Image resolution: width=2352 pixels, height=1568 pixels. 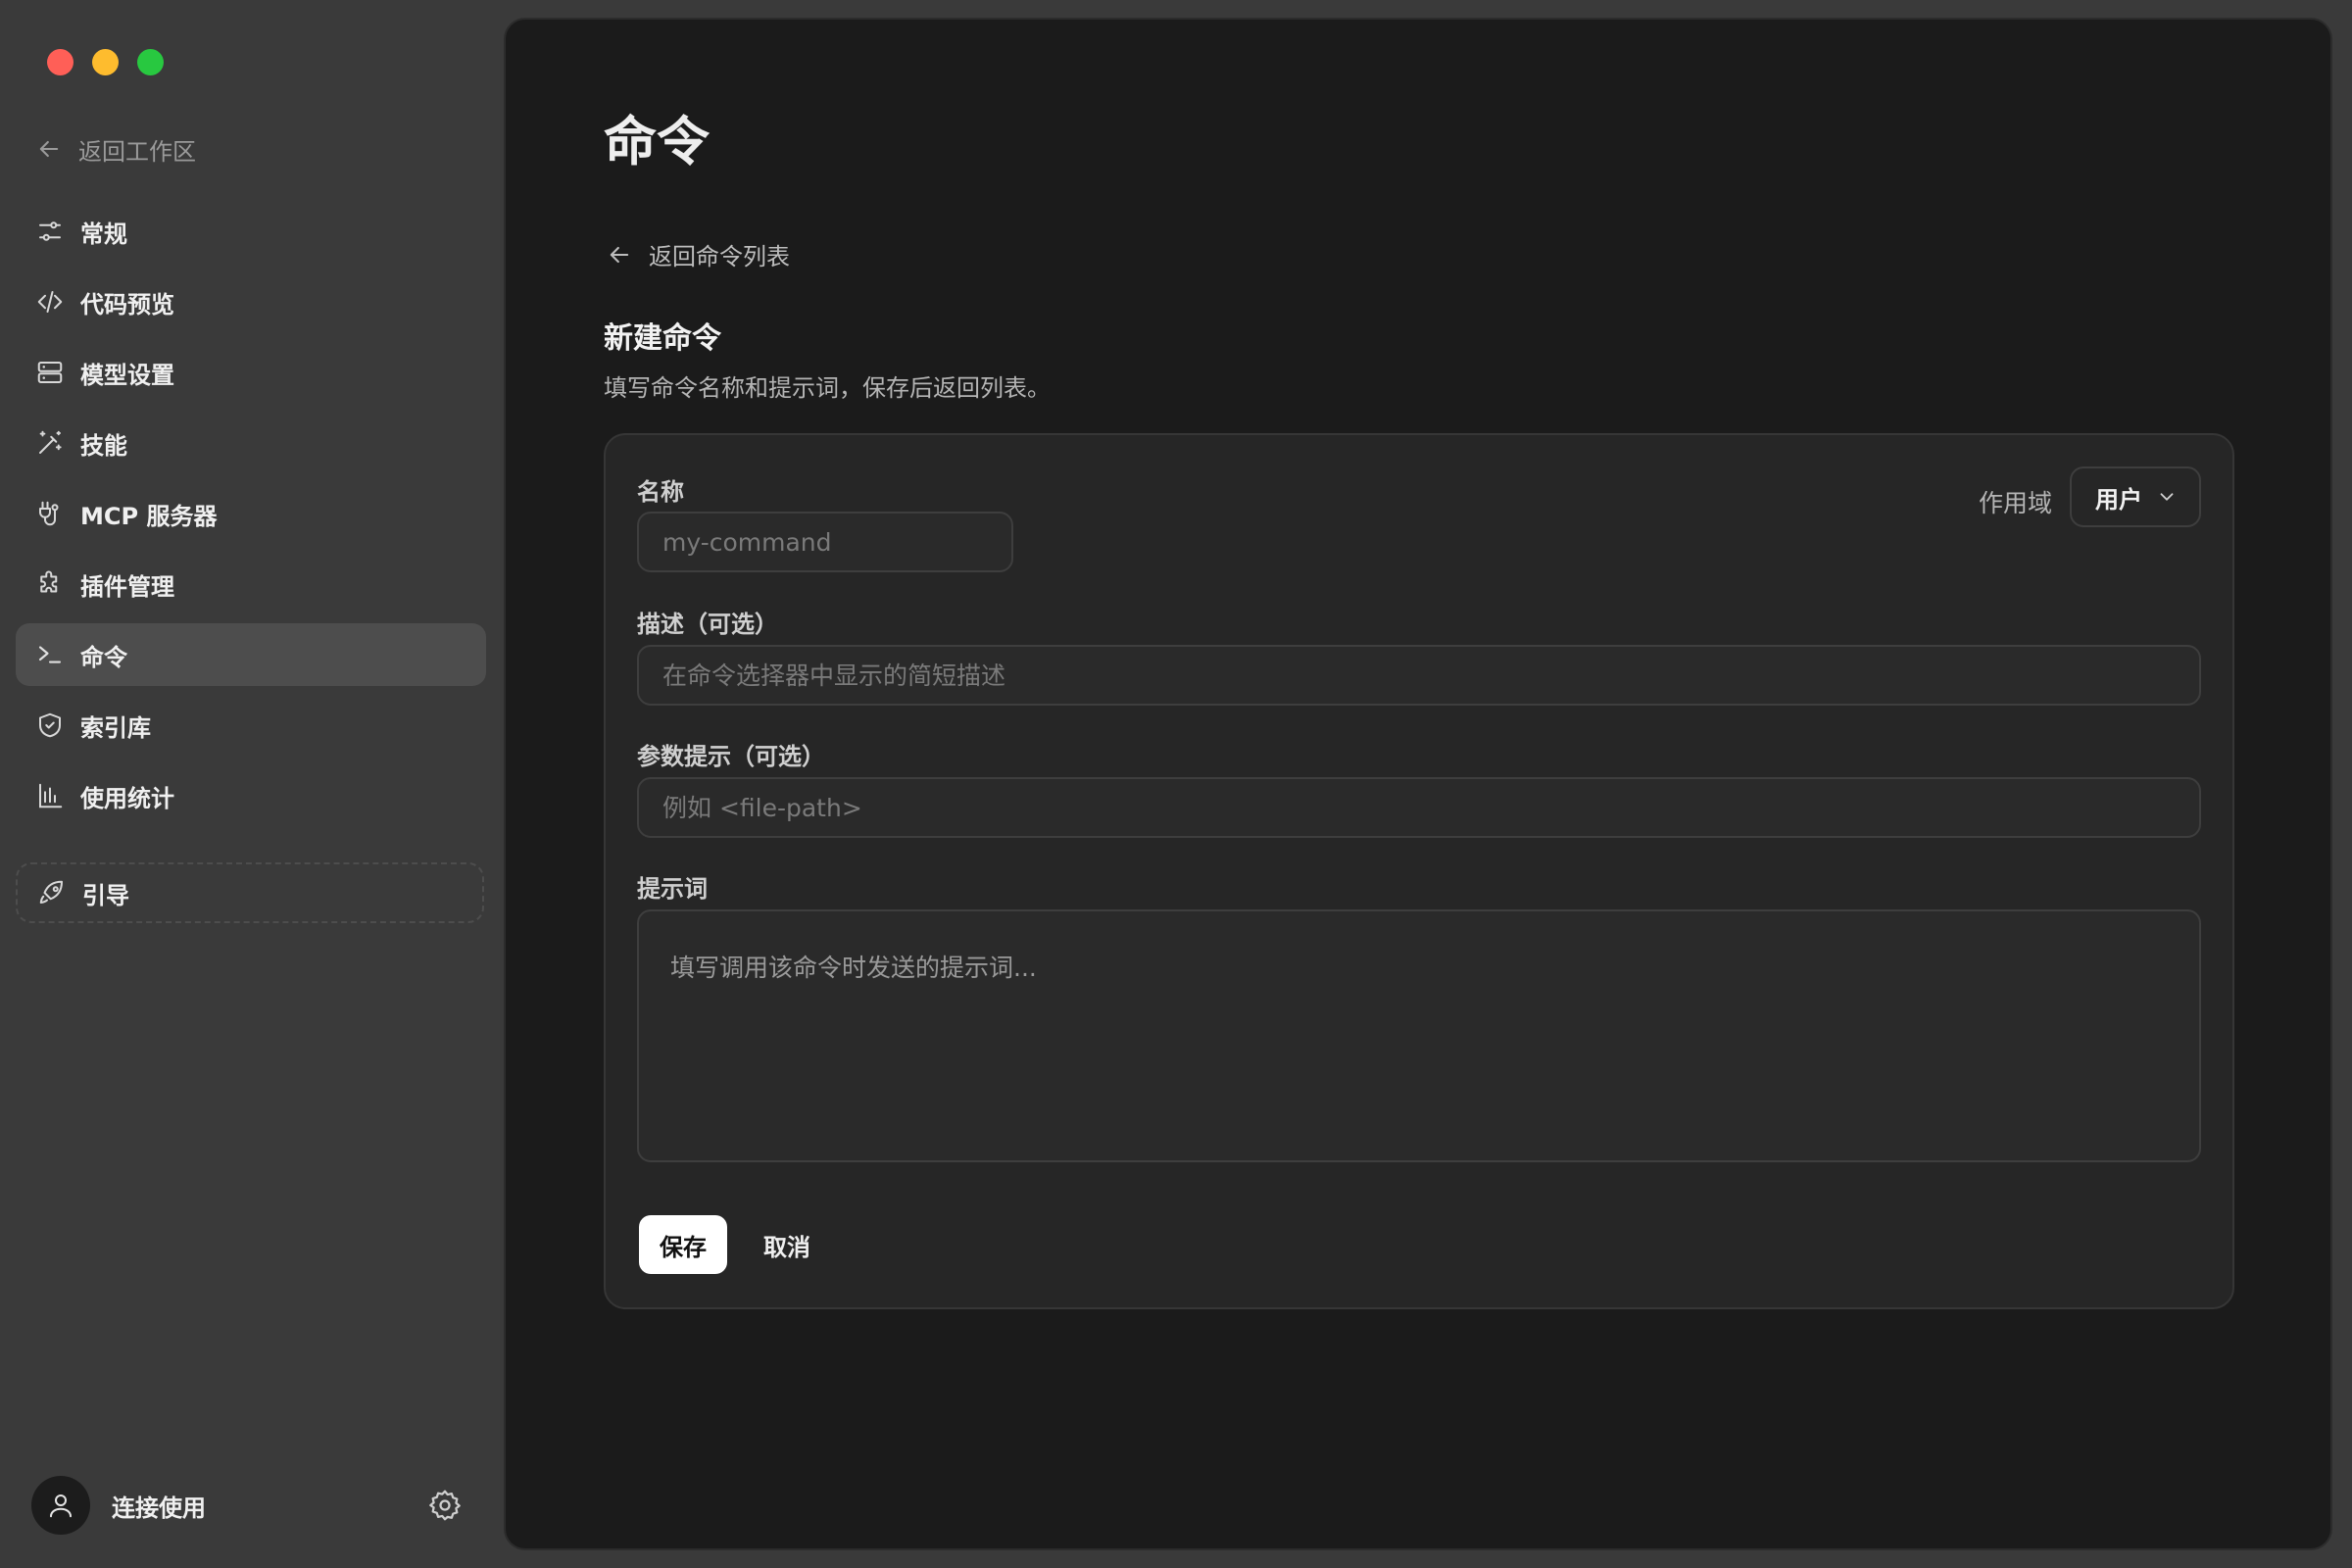 I want to click on back-to-workspace-link: 返回工作区, so click(x=115, y=149).